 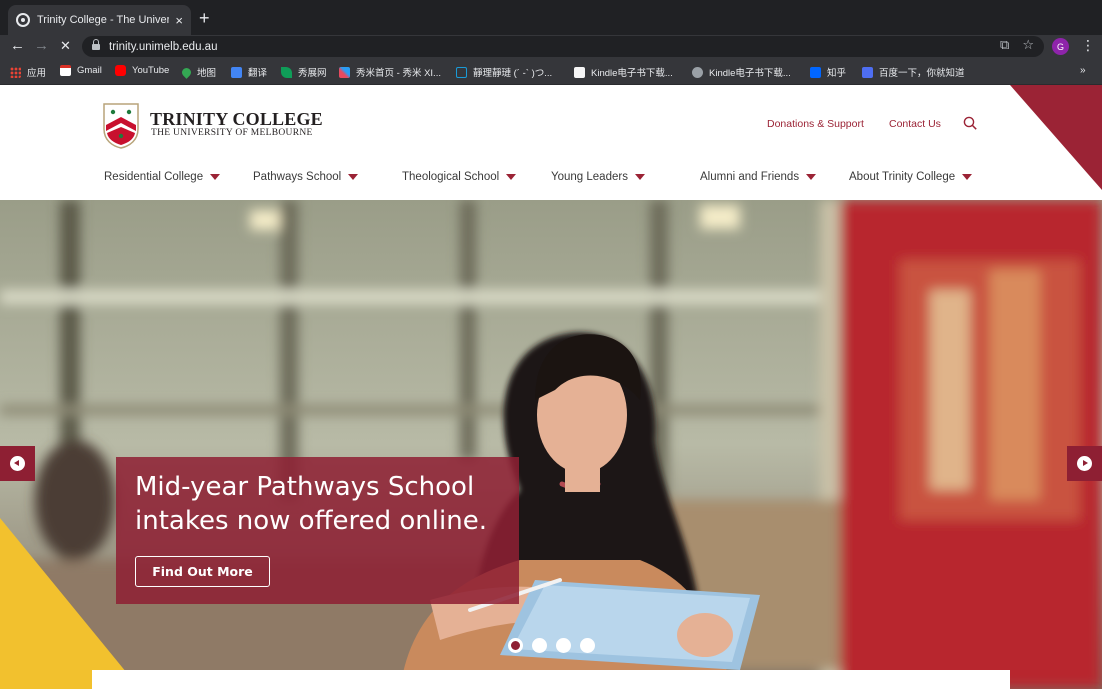 What do you see at coordinates (103, 20) in the screenshot?
I see `tab-title: Trinity College - The University` at bounding box center [103, 20].